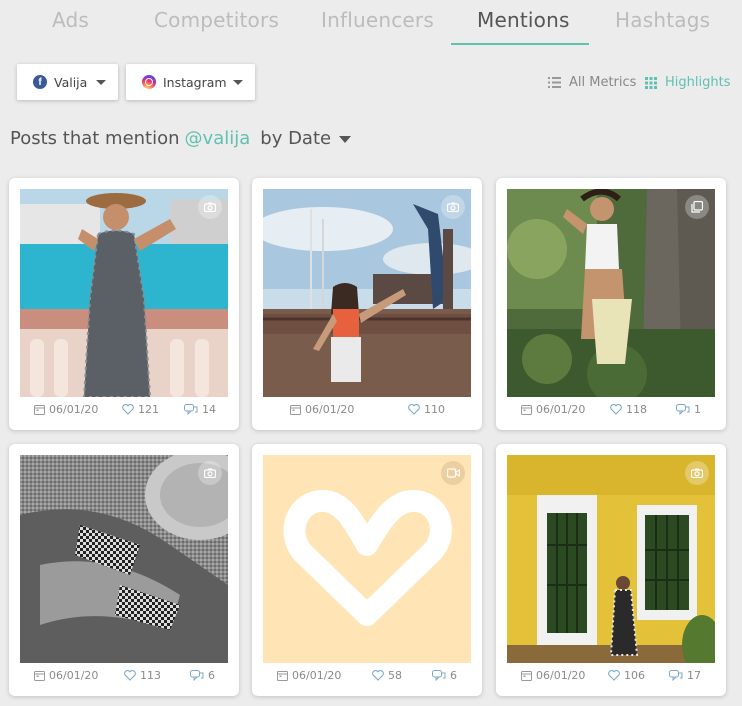 This screenshot has height=706, width=742. Describe the element at coordinates (626, 675) in the screenshot. I see `post-likes: 106` at that location.